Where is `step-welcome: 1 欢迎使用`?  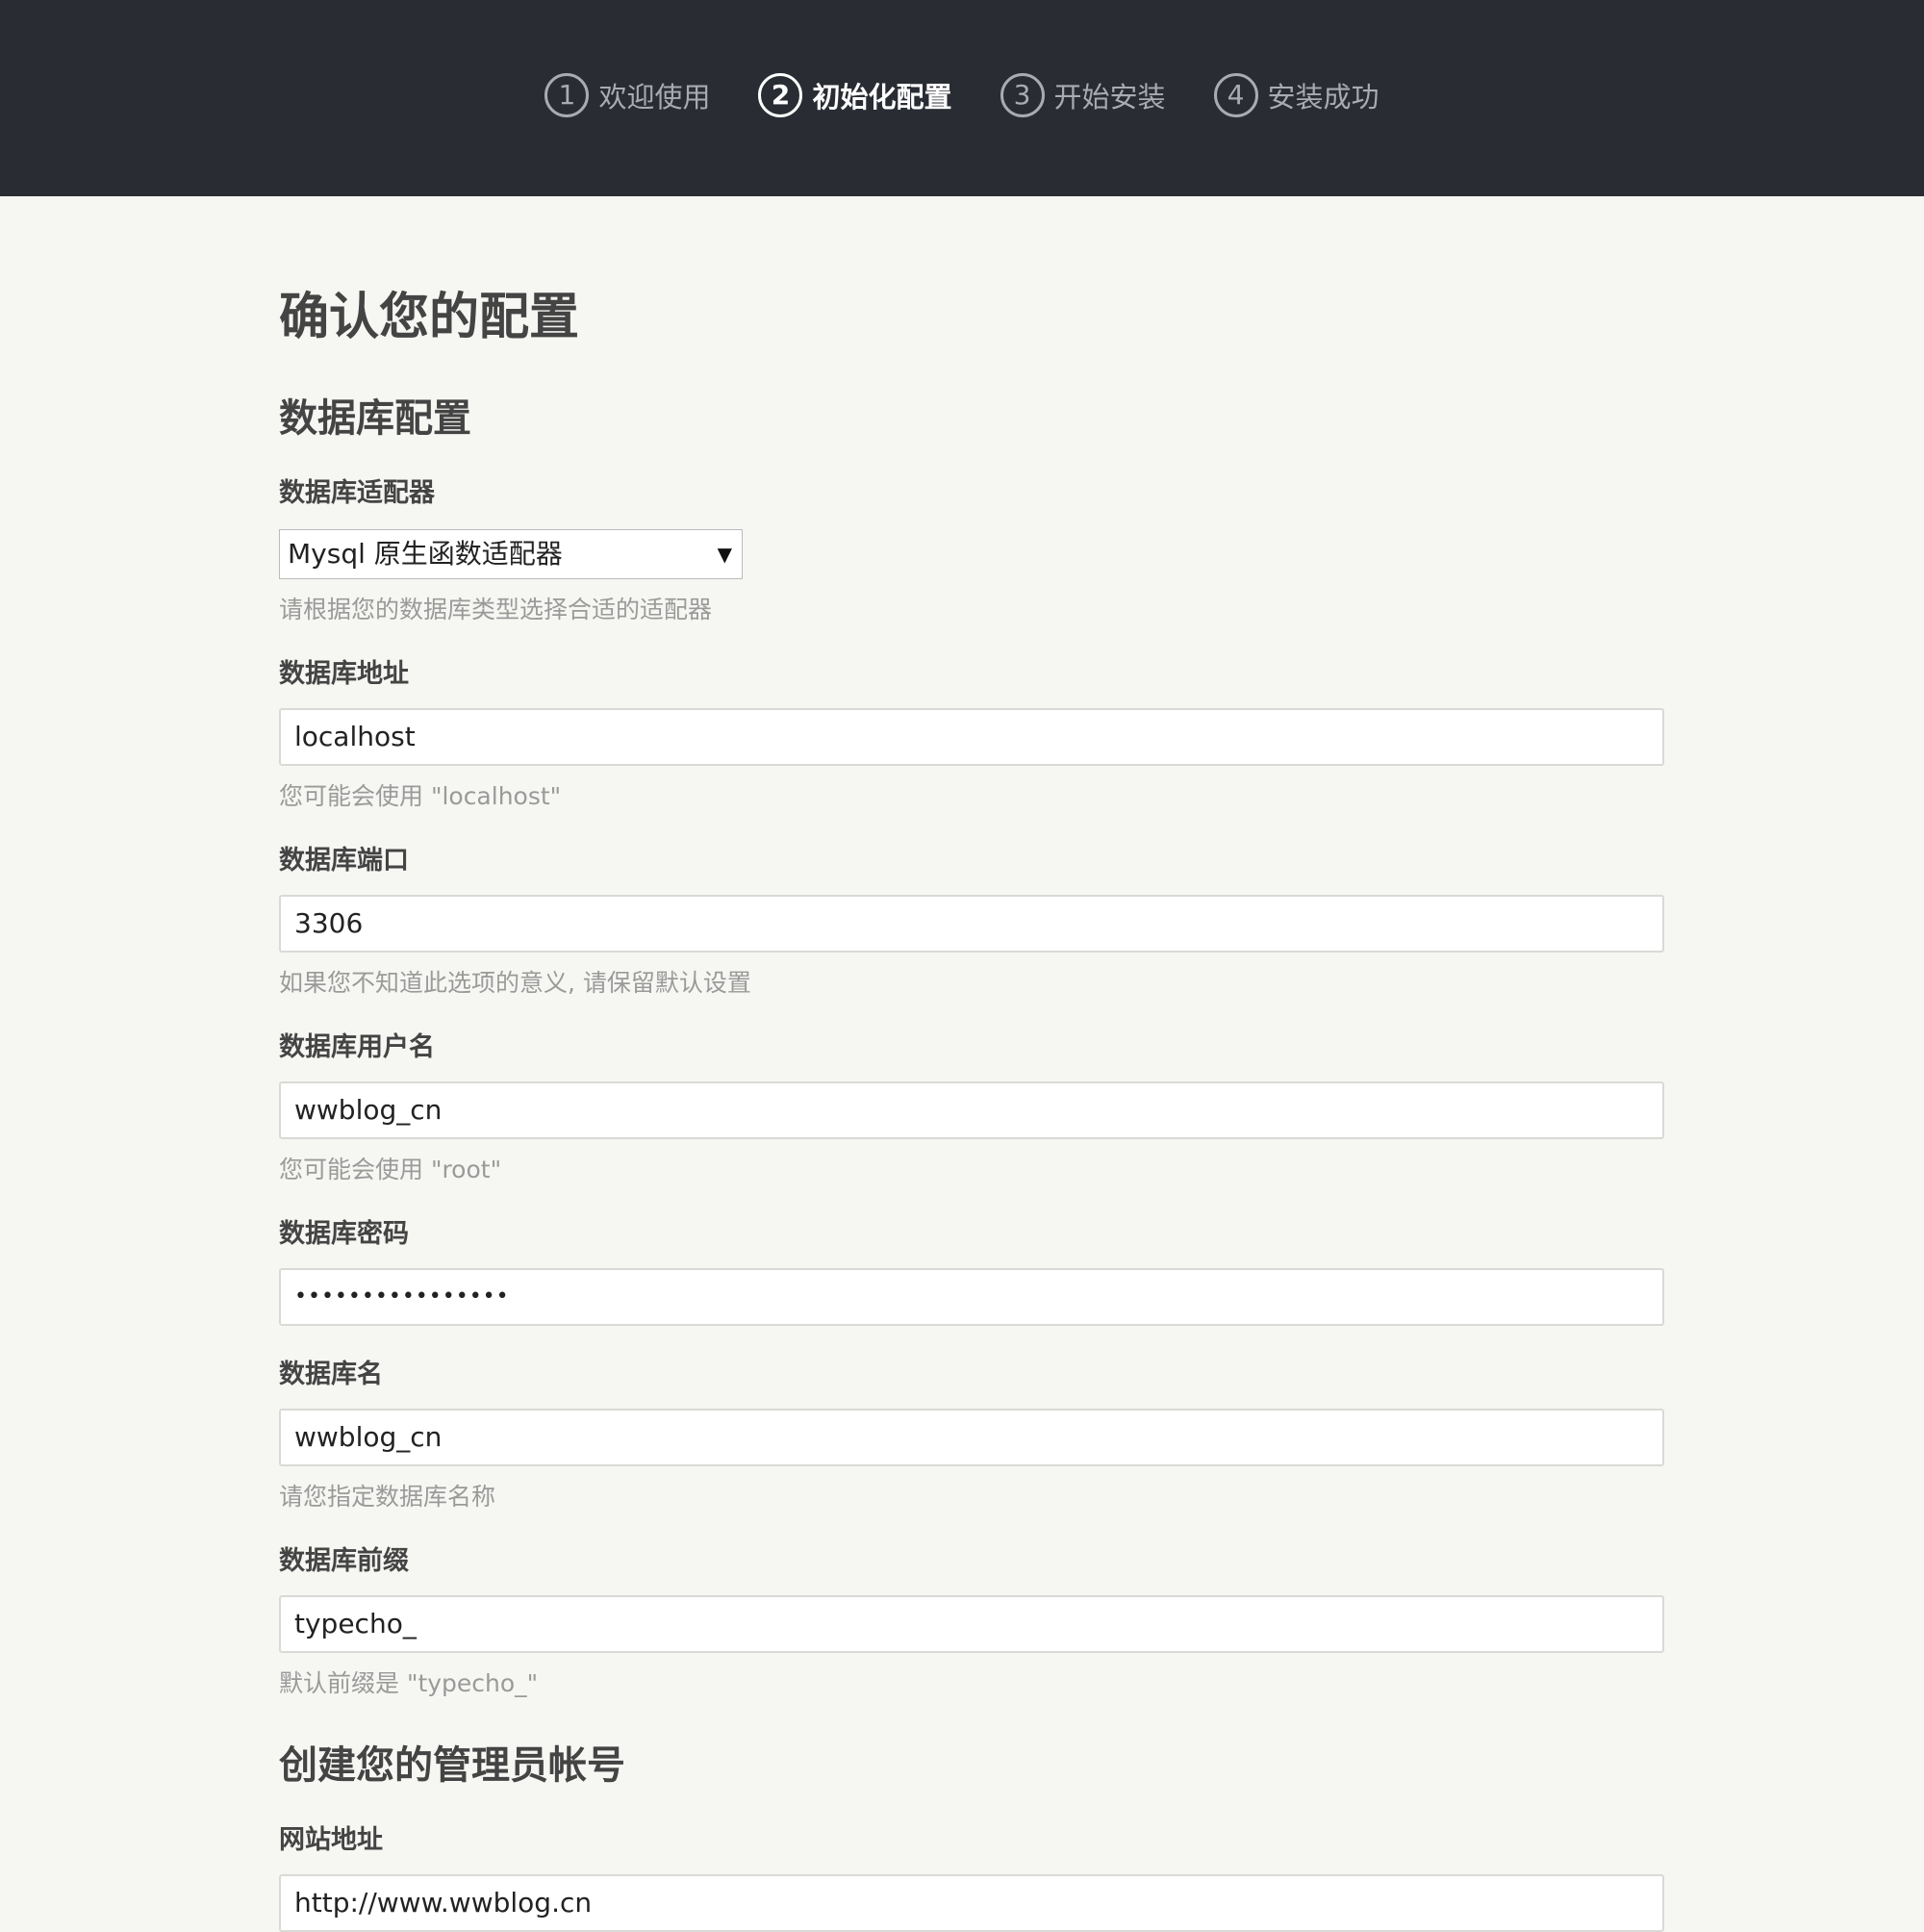 step-welcome: 1 欢迎使用 is located at coordinates (627, 95).